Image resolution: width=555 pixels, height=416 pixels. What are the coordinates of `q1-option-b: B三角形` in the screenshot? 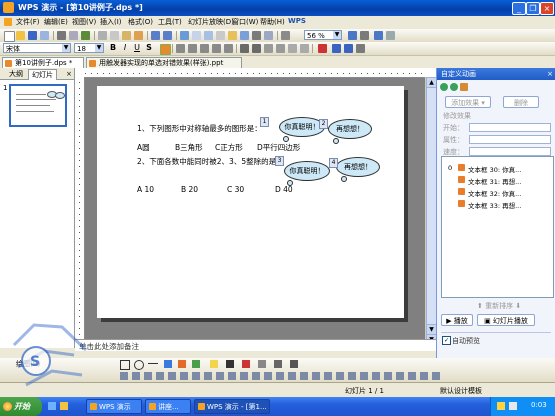 It's located at (189, 147).